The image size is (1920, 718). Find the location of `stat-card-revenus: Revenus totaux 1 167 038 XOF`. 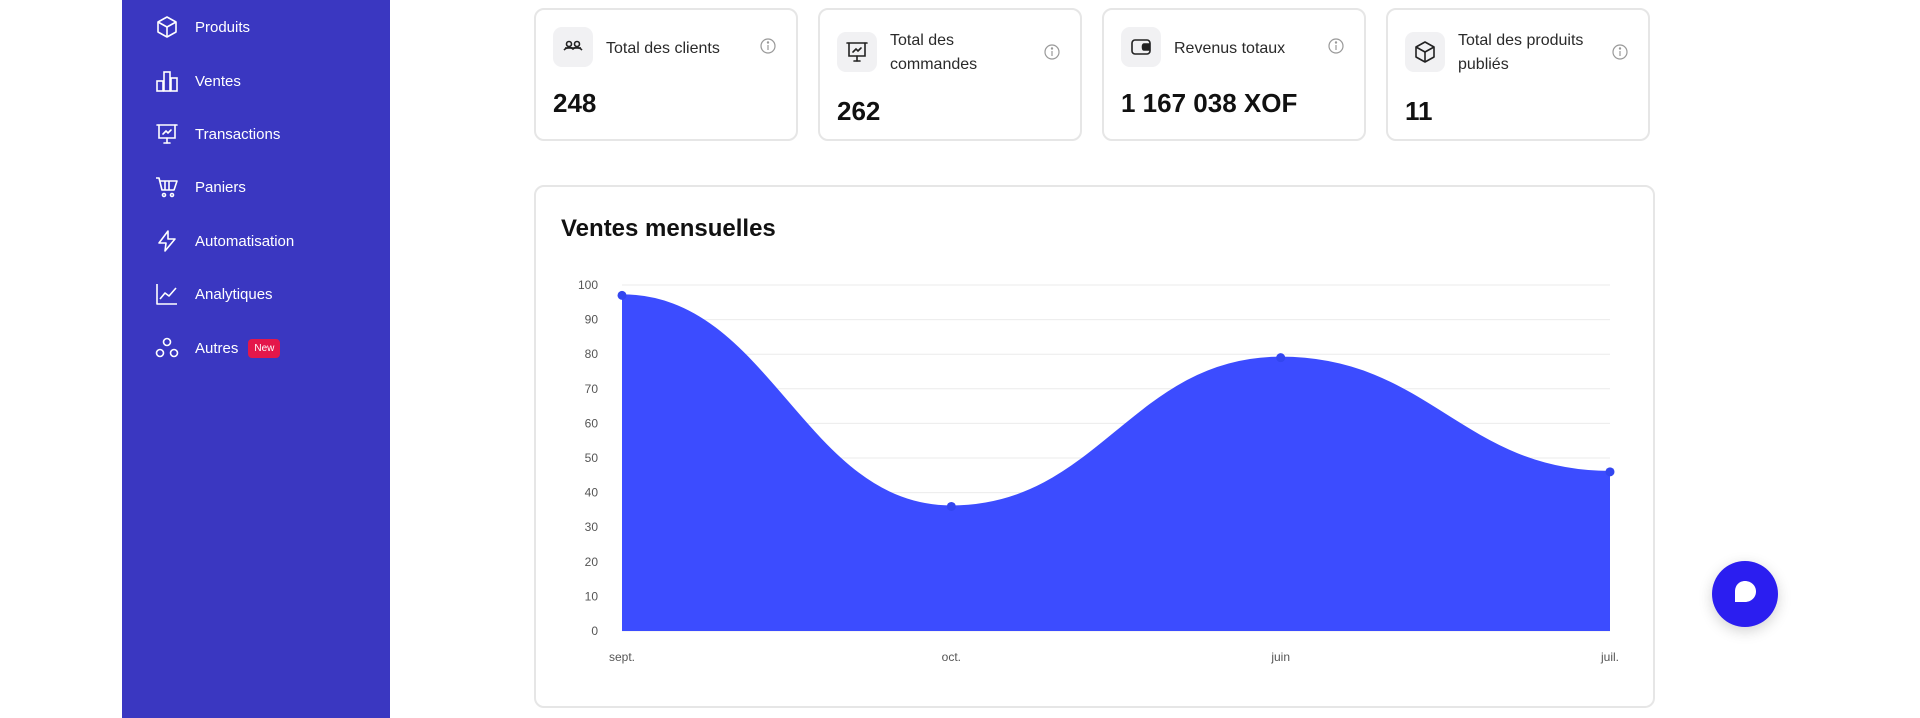

stat-card-revenus: Revenus totaux 1 167 038 XOF is located at coordinates (1234, 74).